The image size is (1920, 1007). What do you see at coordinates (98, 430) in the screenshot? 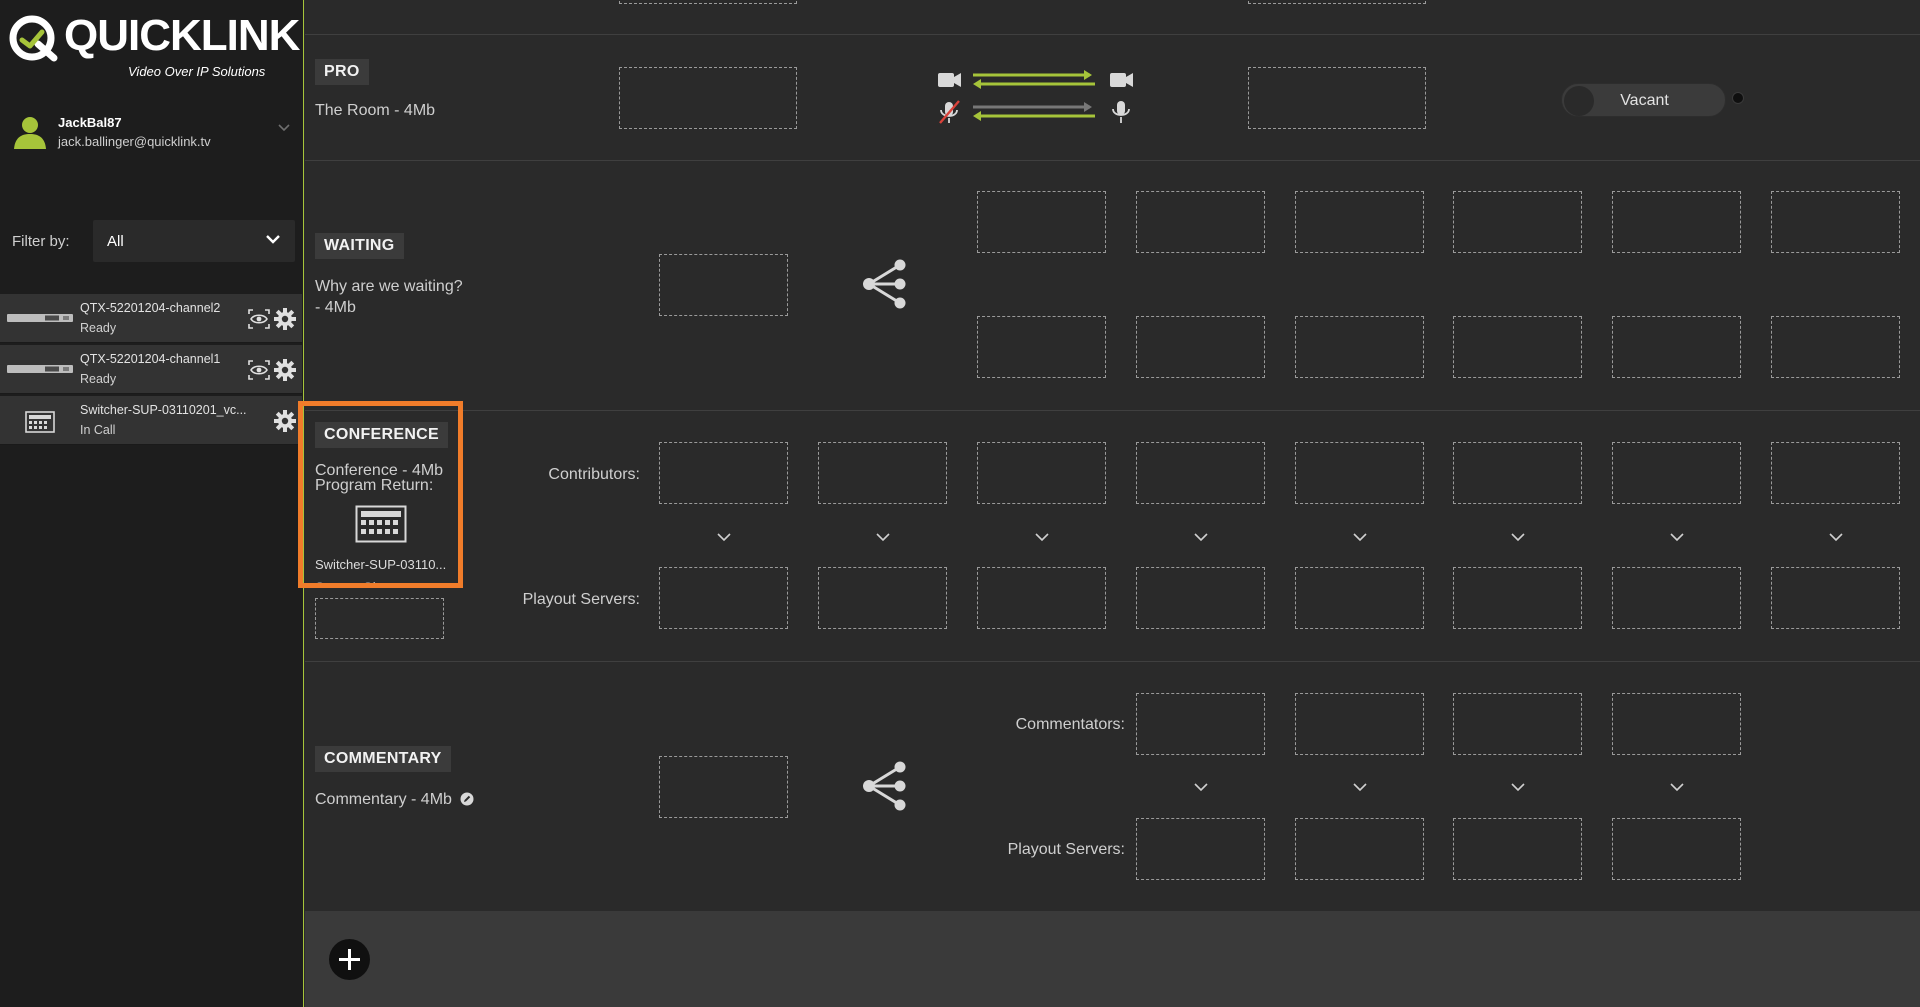
I see `device-status: In Call` at bounding box center [98, 430].